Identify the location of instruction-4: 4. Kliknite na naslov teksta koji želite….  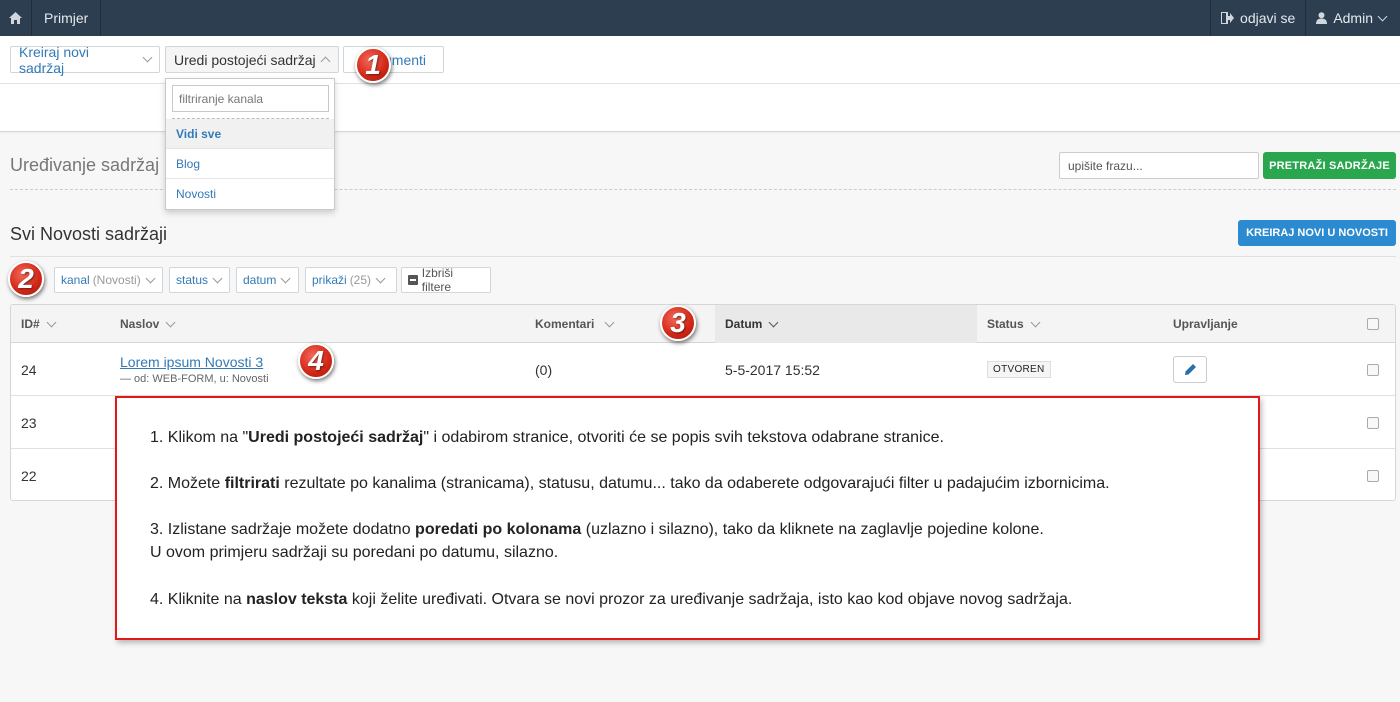
(611, 599).